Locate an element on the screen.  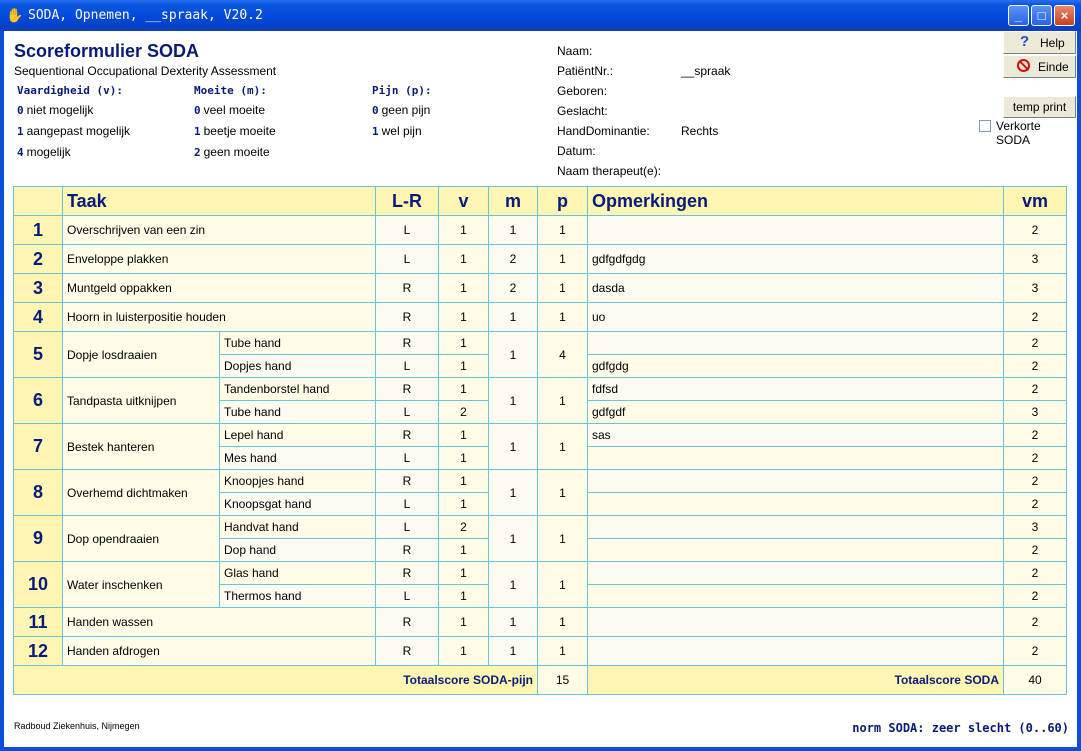
table-row: 10 Water inschenken Glas hand R 1 1 1 2 is located at coordinates (540, 584).